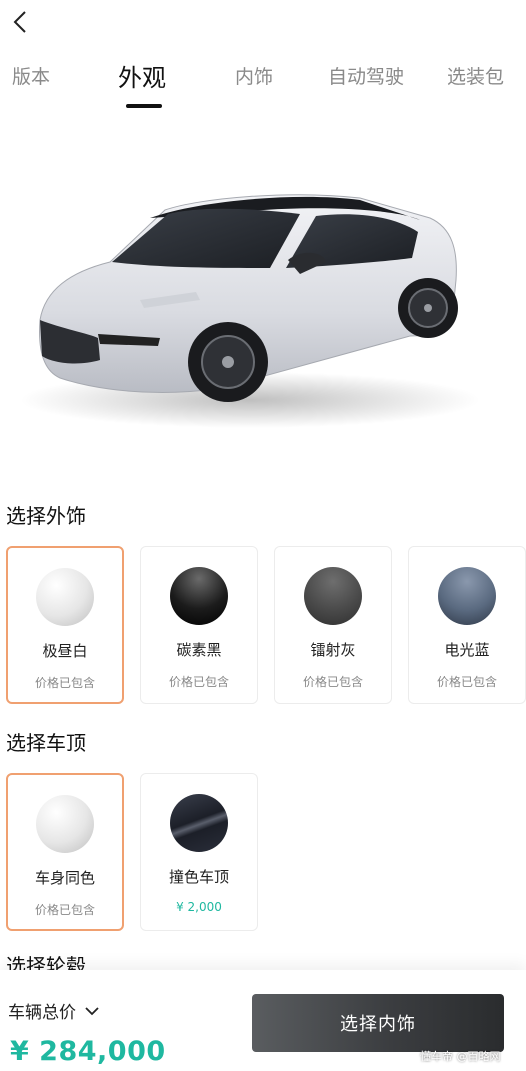 The image size is (526, 1071). I want to click on total-price-label: 车辆总价, so click(42, 1013).